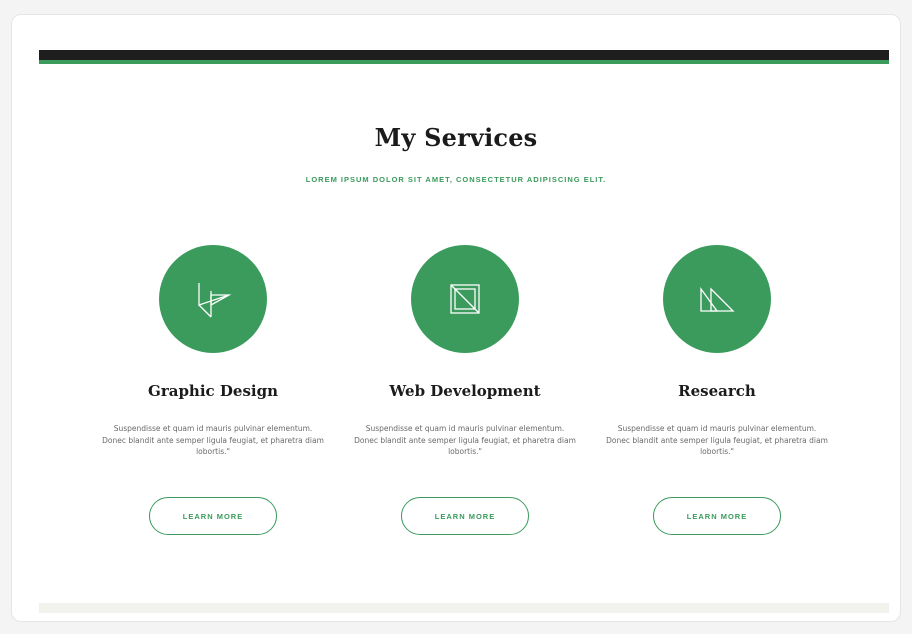 This screenshot has height=634, width=912. Describe the element at coordinates (213, 391) in the screenshot. I see `card-title: Graphic Design` at that location.